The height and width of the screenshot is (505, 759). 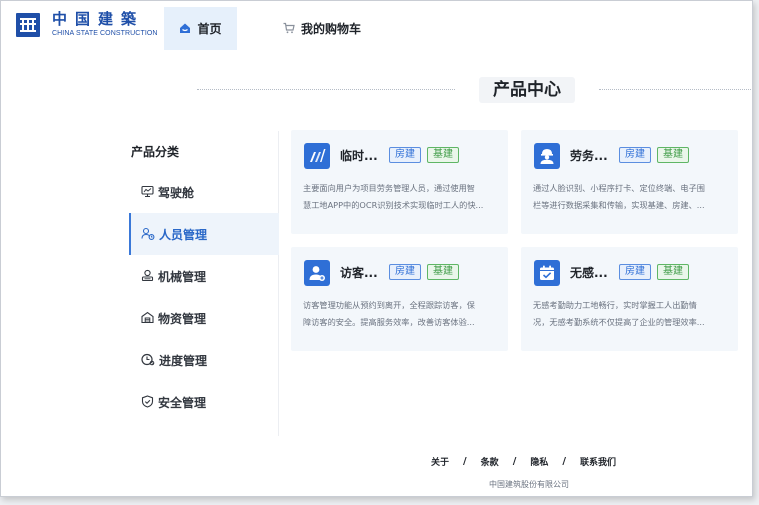 What do you see at coordinates (176, 192) in the screenshot?
I see `sidebar-item-label: 驾驶舱` at bounding box center [176, 192].